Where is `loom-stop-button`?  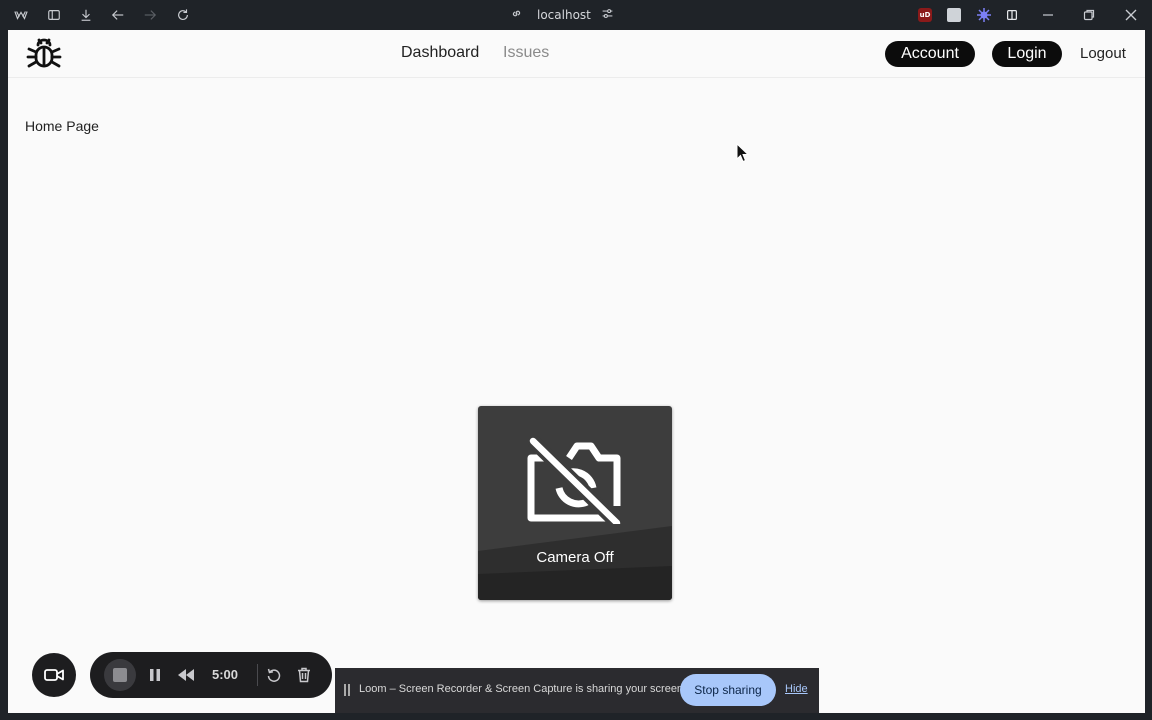 loom-stop-button is located at coordinates (120, 675).